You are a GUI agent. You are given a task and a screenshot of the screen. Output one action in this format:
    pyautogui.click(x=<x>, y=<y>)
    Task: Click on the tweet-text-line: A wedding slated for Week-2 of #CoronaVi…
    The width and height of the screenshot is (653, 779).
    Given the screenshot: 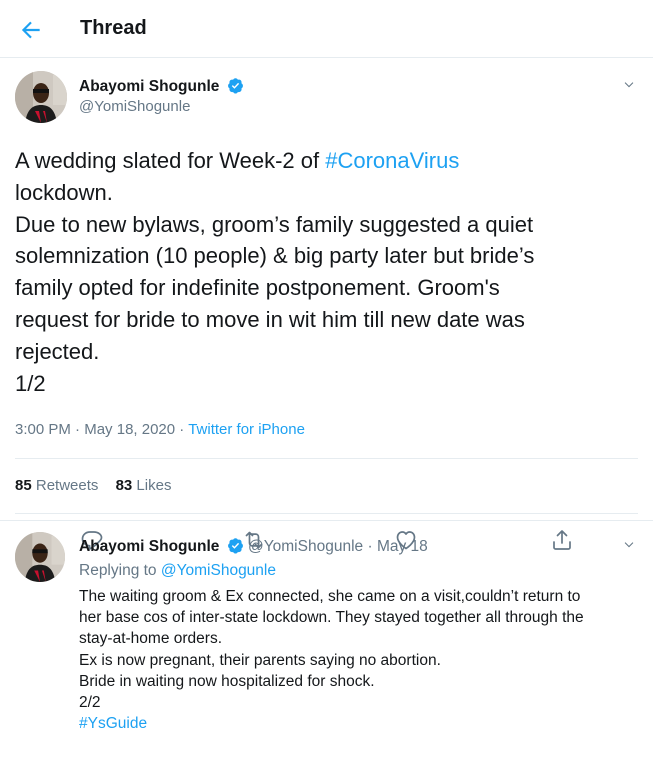 What is the action you would take?
    pyautogui.click(x=327, y=161)
    